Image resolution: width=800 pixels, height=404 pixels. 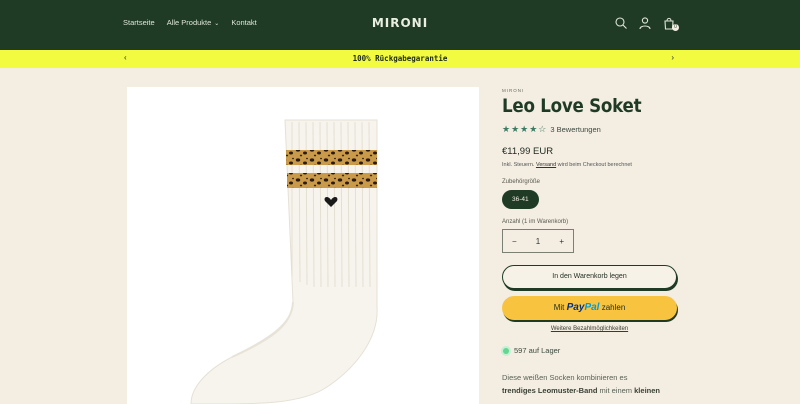 I want to click on quantity-value: 1, so click(x=538, y=241).